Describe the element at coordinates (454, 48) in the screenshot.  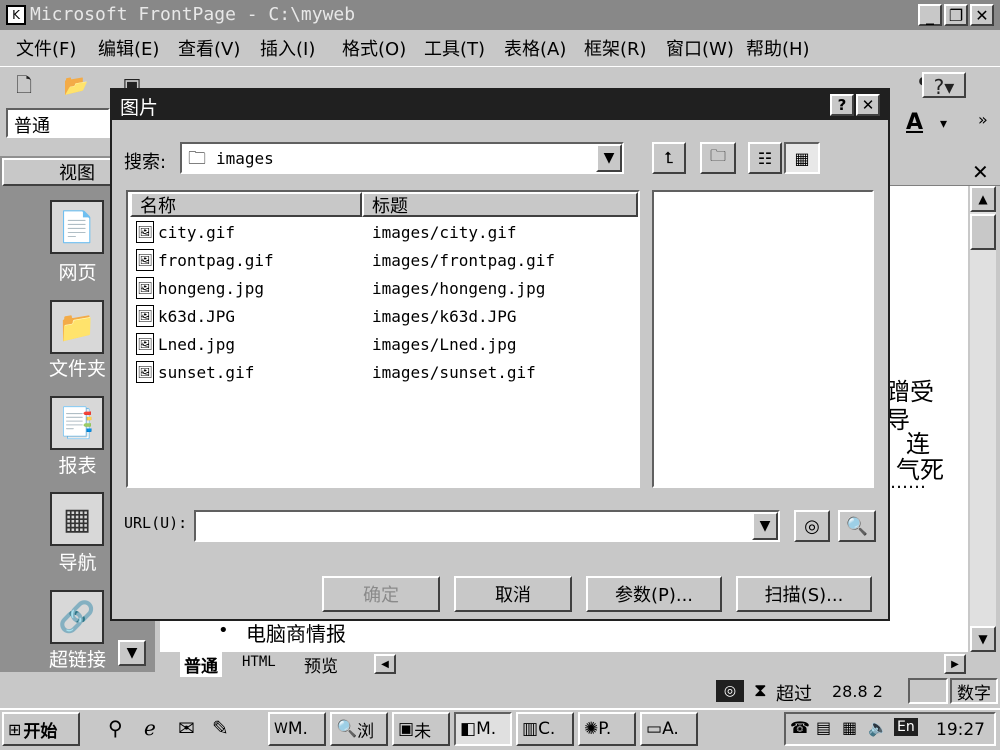
I see `menu-tools: 工具(T)` at that location.